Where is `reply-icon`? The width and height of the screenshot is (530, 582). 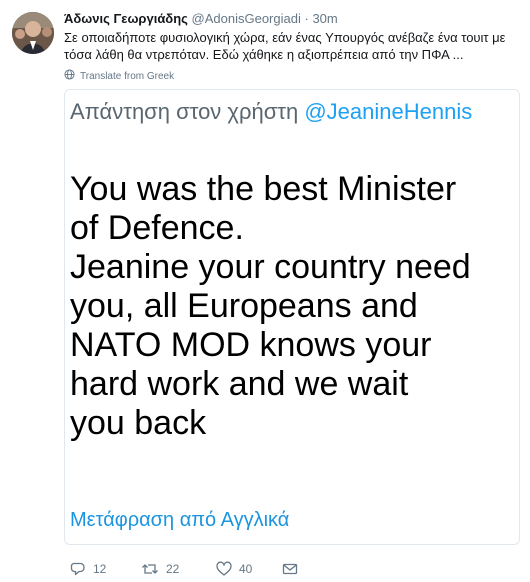 reply-icon is located at coordinates (78, 569).